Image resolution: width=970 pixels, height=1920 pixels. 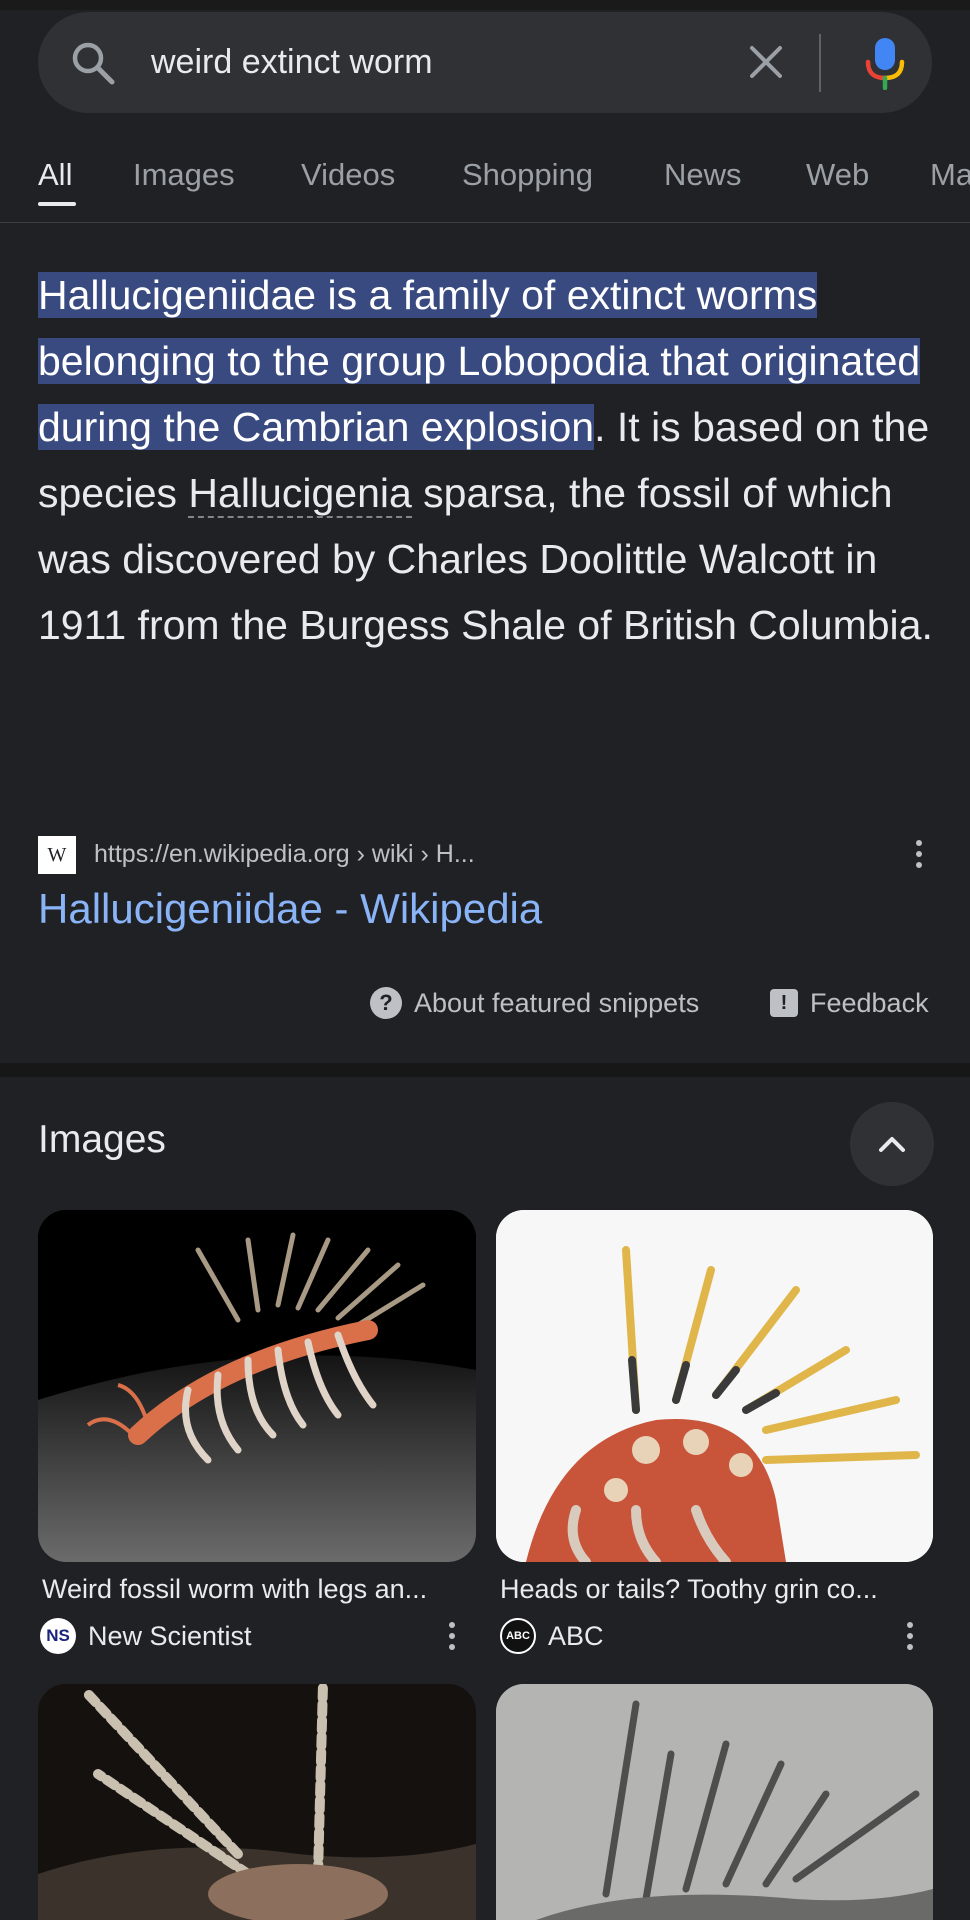 I want to click on images-heading: Images, so click(x=102, y=1139).